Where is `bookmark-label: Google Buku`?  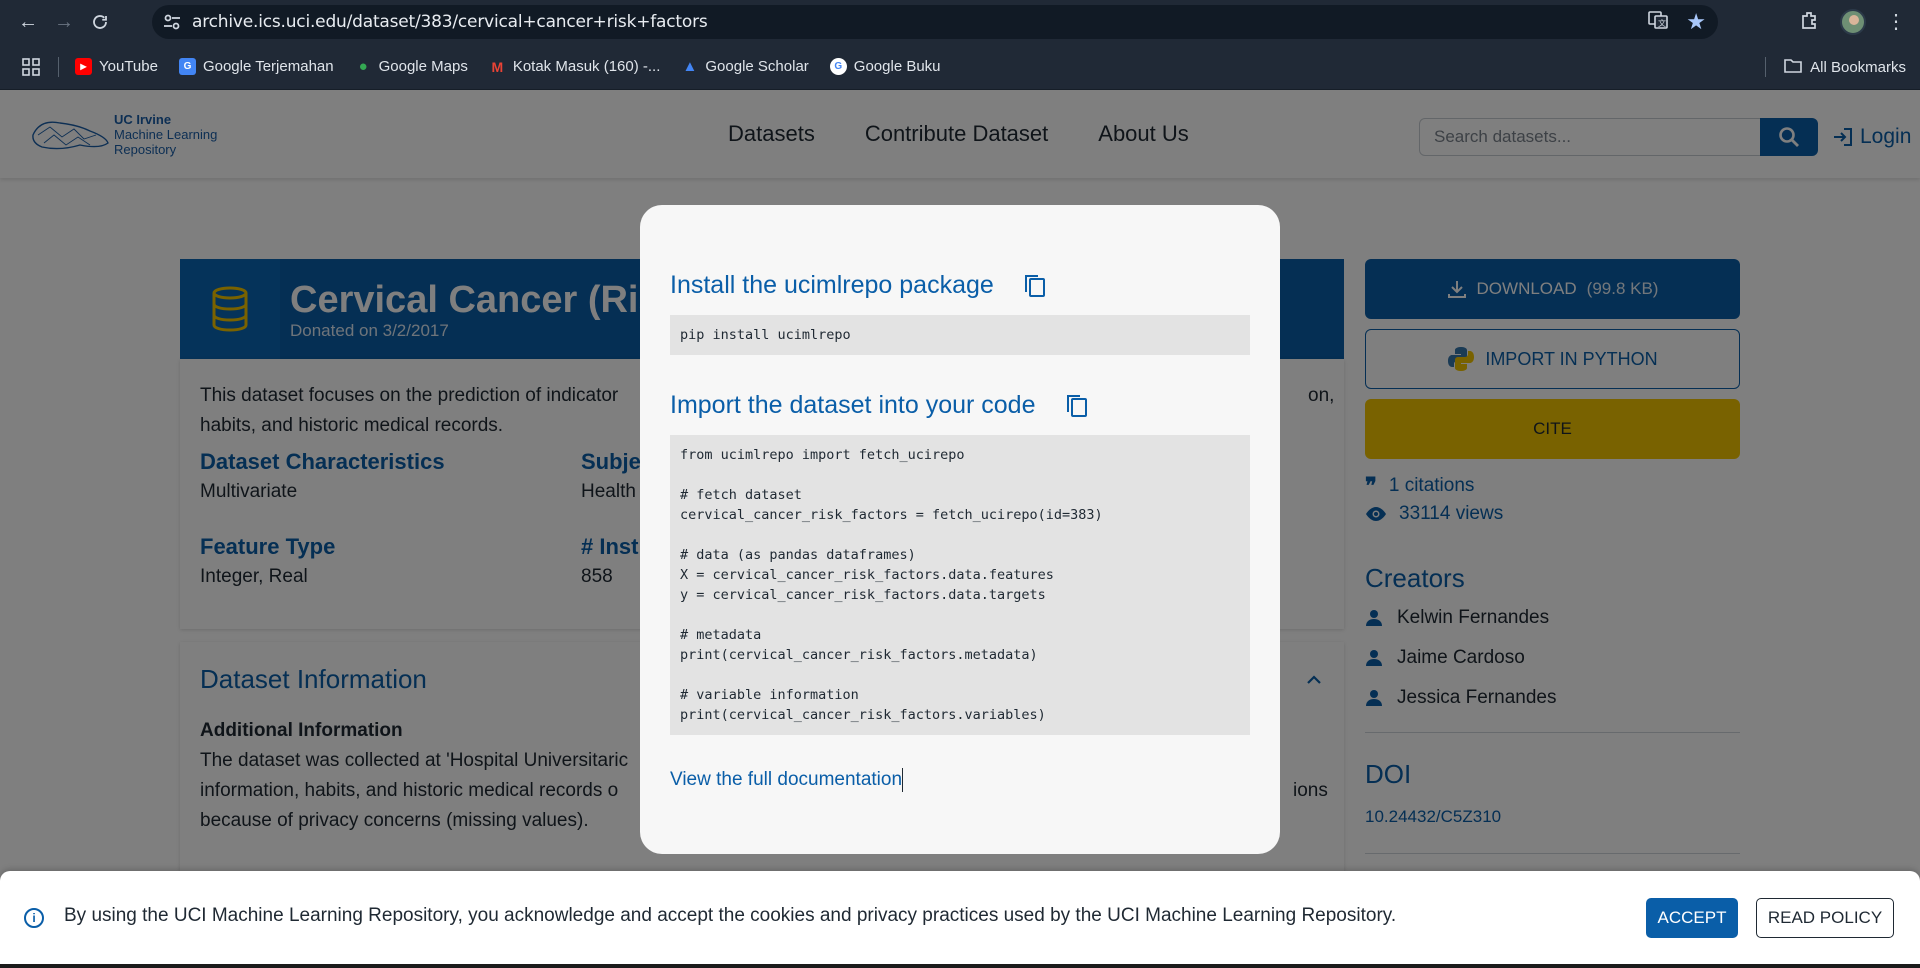 bookmark-label: Google Buku is located at coordinates (897, 66).